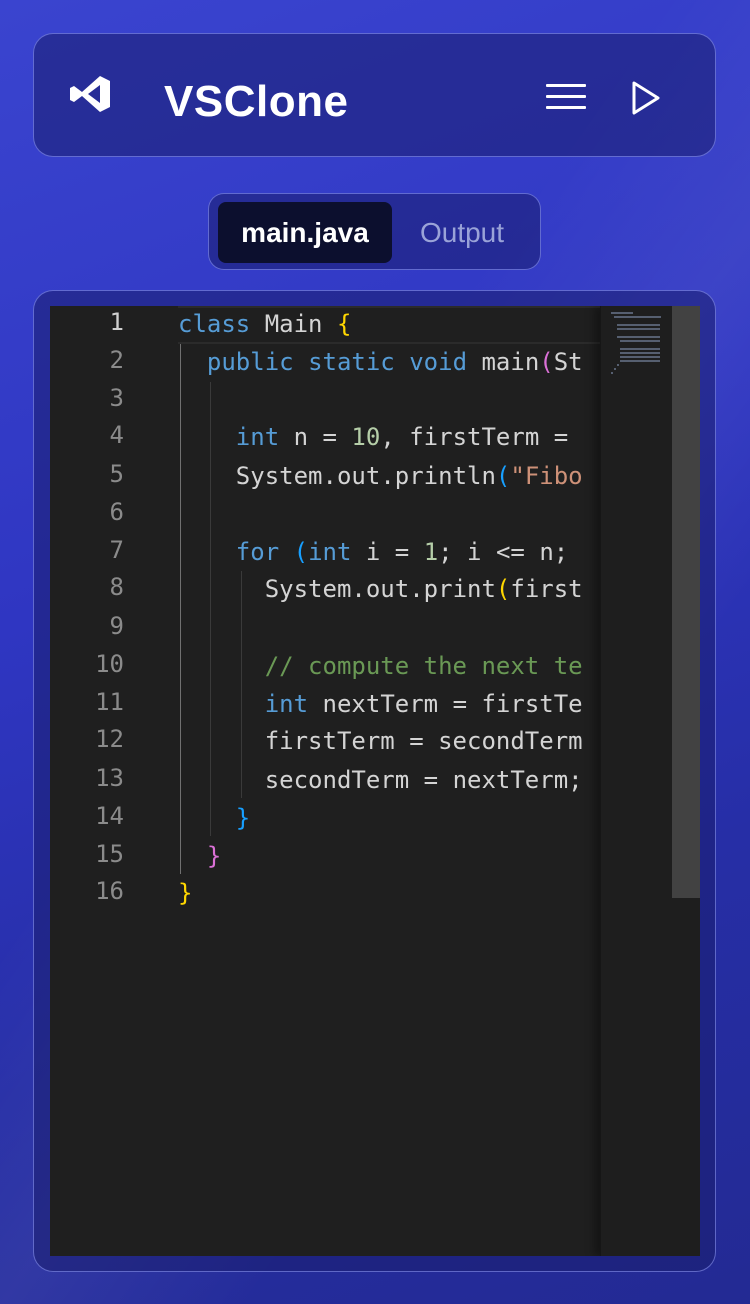 This screenshot has height=1304, width=750. What do you see at coordinates (264, 324) in the screenshot?
I see `code-line: class Main {` at bounding box center [264, 324].